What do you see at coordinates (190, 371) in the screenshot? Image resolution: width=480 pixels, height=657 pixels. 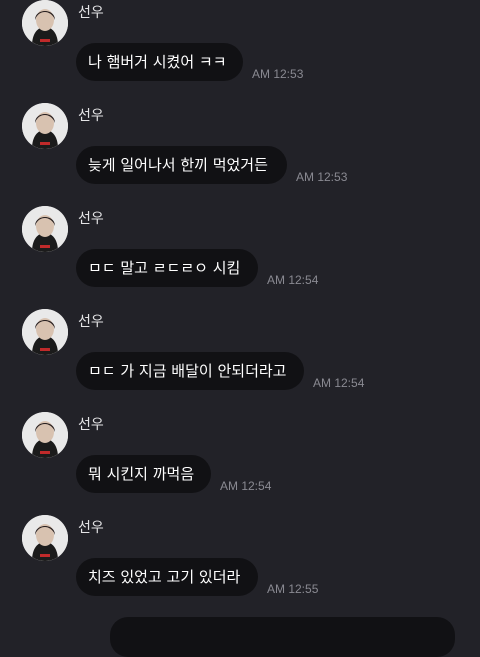 I see `message-bubble: ㅁㄷ 가 지금 배달이 안되더라고` at bounding box center [190, 371].